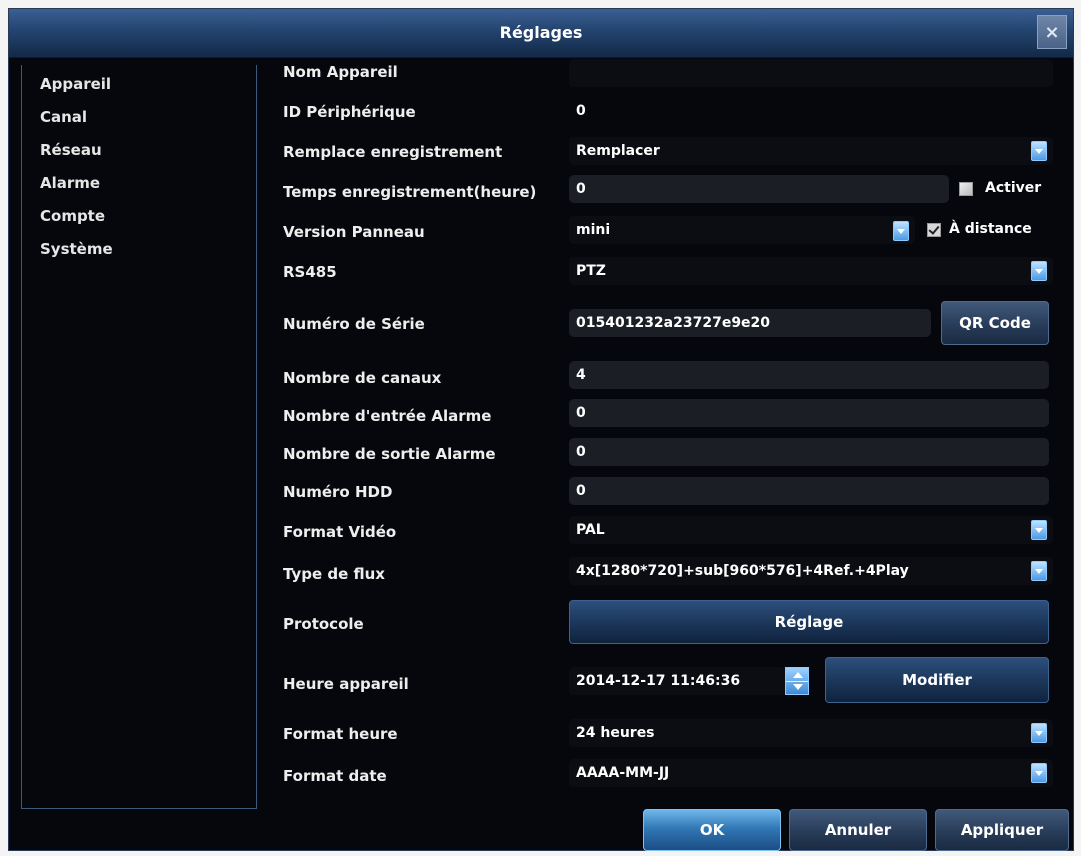 This screenshot has width=1081, height=856. I want to click on record-time-input: 0, so click(759, 189).